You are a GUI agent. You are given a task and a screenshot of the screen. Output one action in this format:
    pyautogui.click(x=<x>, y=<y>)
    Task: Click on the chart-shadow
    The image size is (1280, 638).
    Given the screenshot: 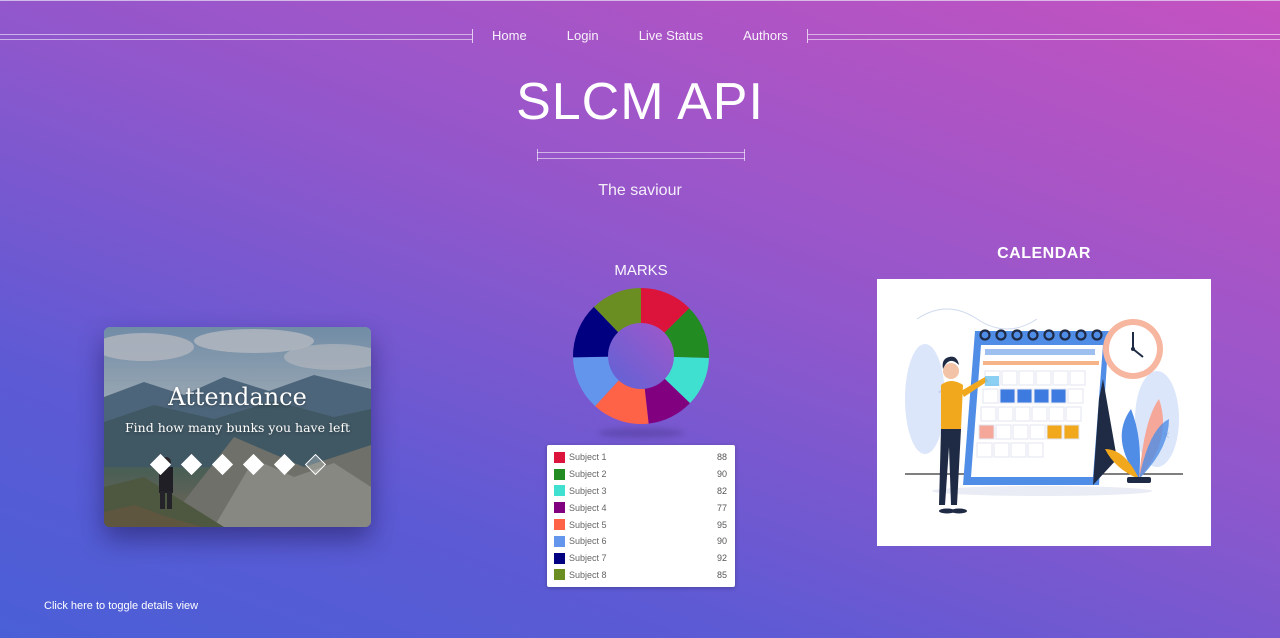 What is the action you would take?
    pyautogui.click(x=641, y=433)
    